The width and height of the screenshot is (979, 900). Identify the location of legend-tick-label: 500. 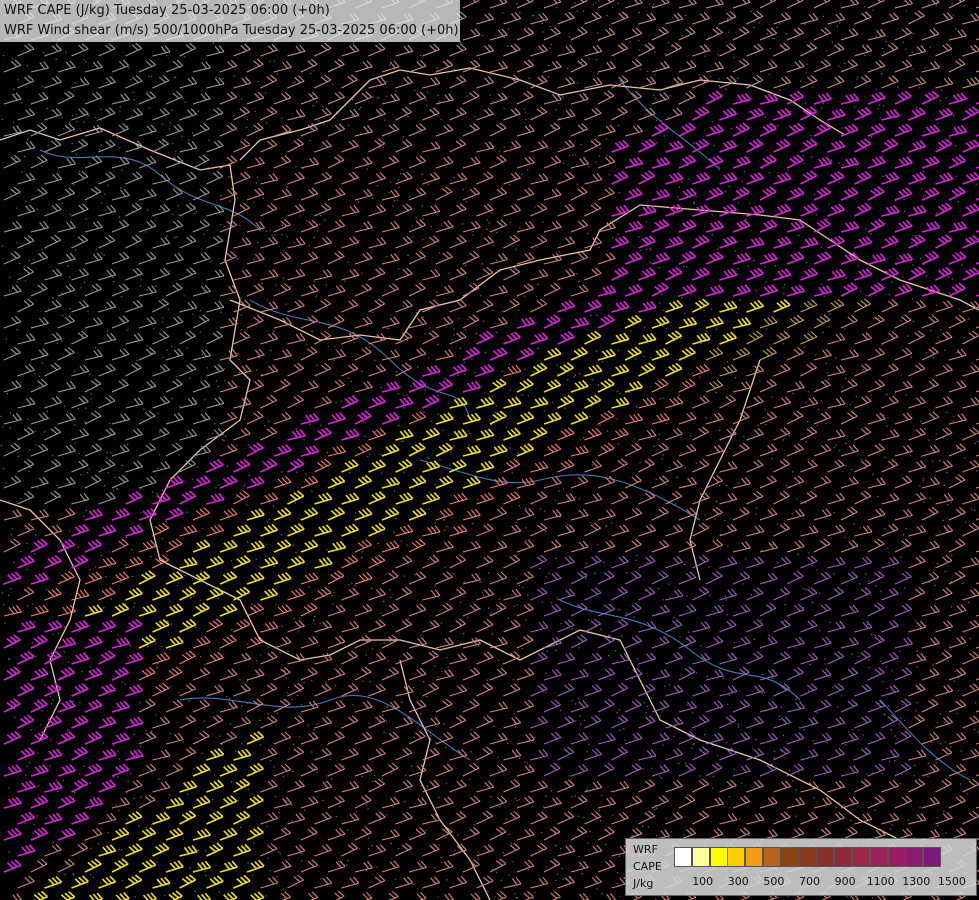
(774, 881).